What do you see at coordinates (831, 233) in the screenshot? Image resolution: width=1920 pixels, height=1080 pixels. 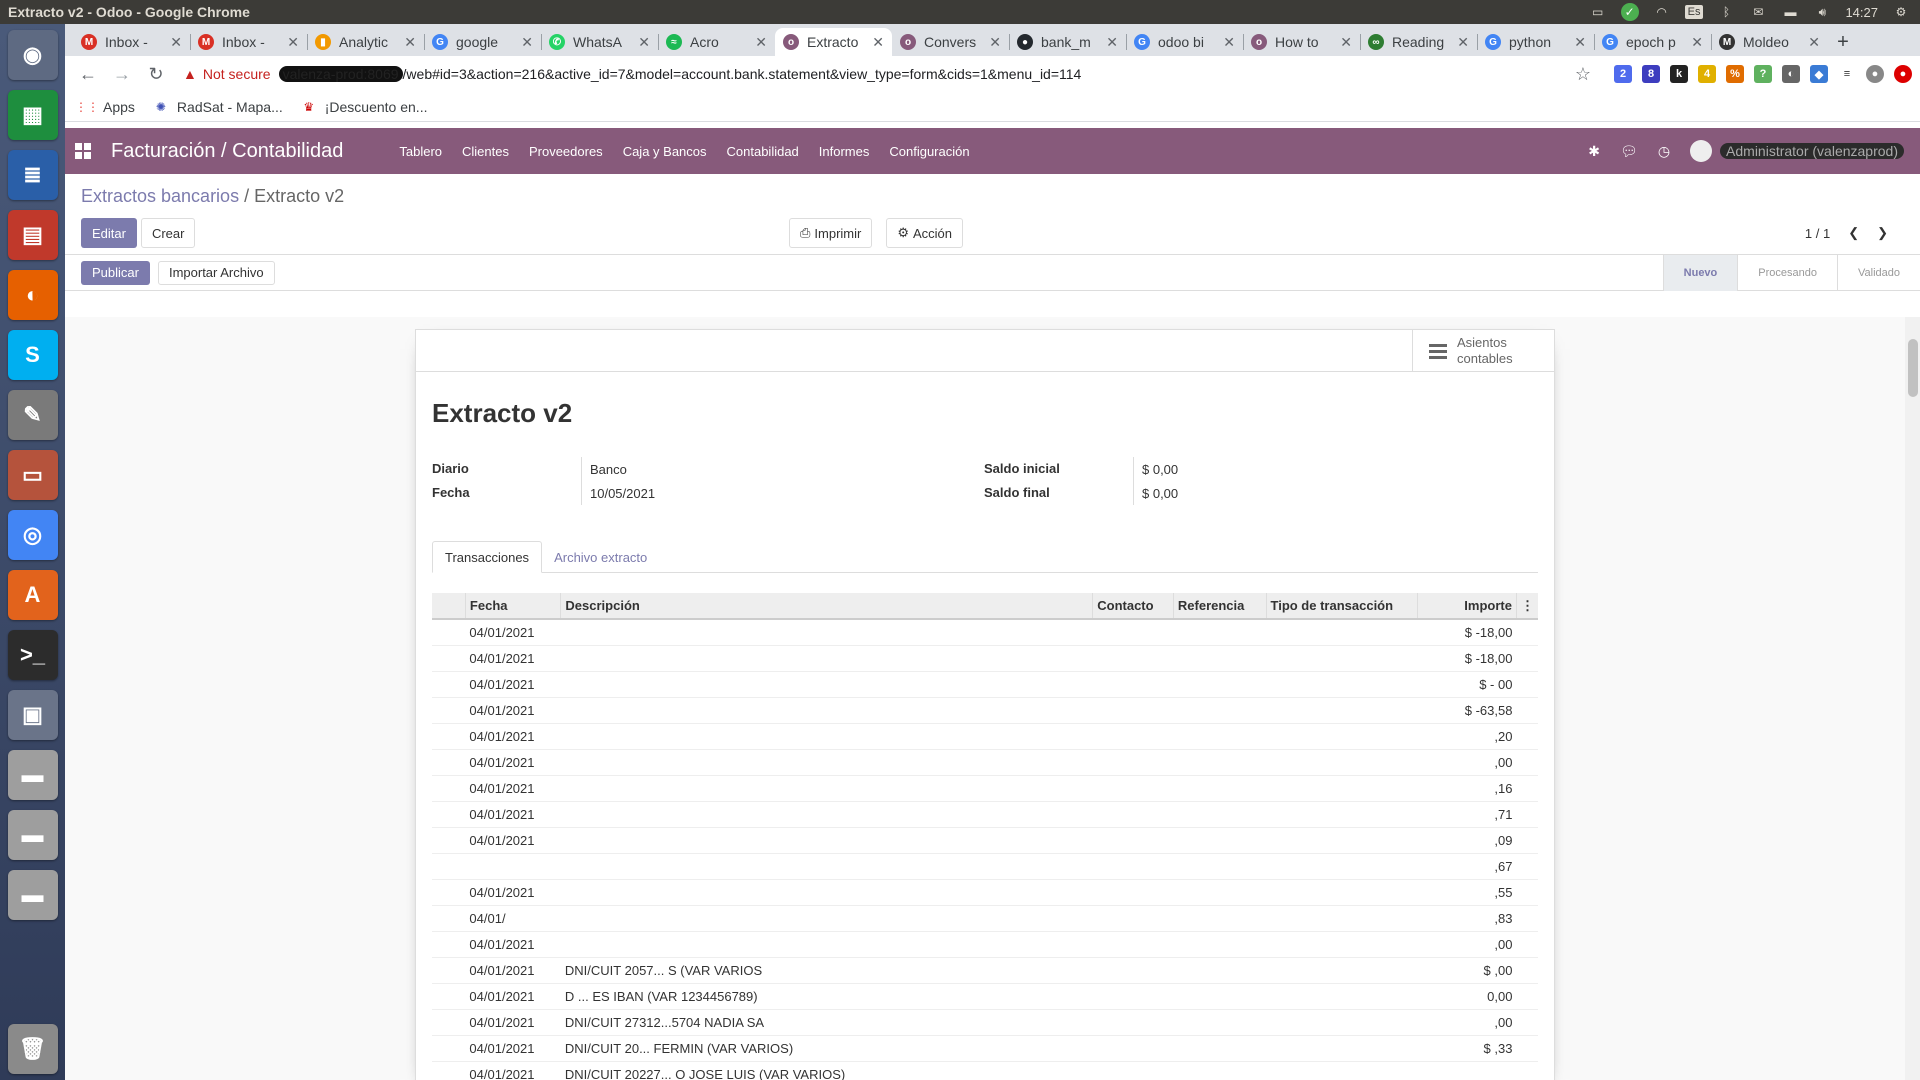 I see `print-button: ⎙ Imprimir` at bounding box center [831, 233].